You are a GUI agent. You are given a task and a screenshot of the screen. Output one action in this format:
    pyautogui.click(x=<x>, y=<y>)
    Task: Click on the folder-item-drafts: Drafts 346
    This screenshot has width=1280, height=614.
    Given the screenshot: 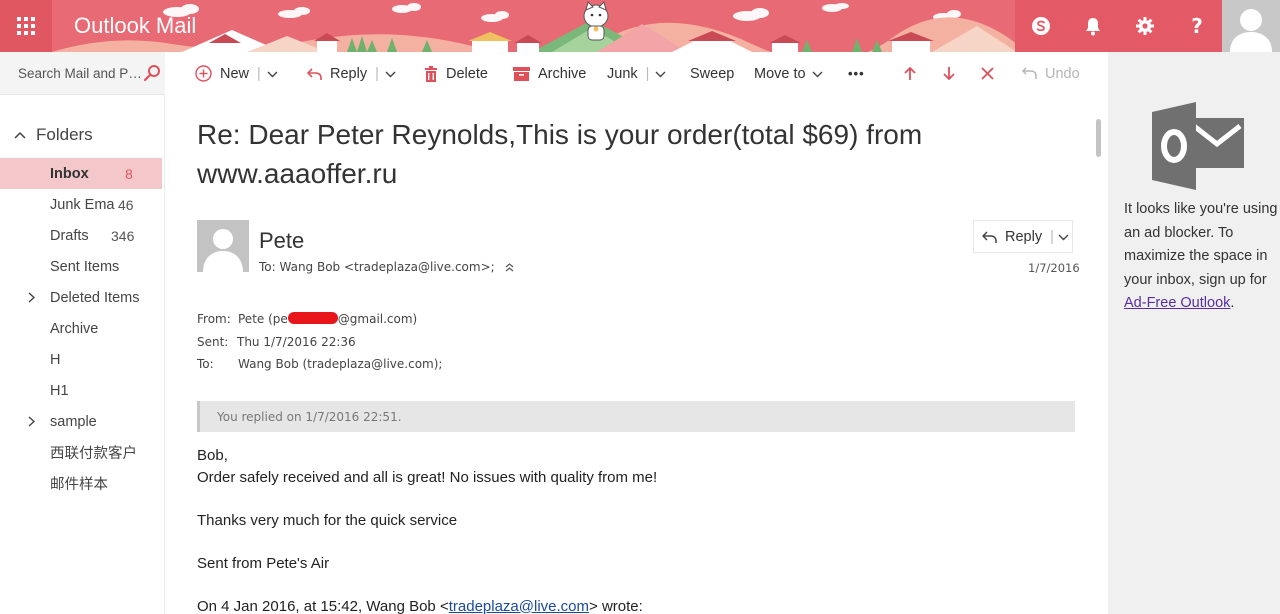 What is the action you would take?
    pyautogui.click(x=81, y=235)
    